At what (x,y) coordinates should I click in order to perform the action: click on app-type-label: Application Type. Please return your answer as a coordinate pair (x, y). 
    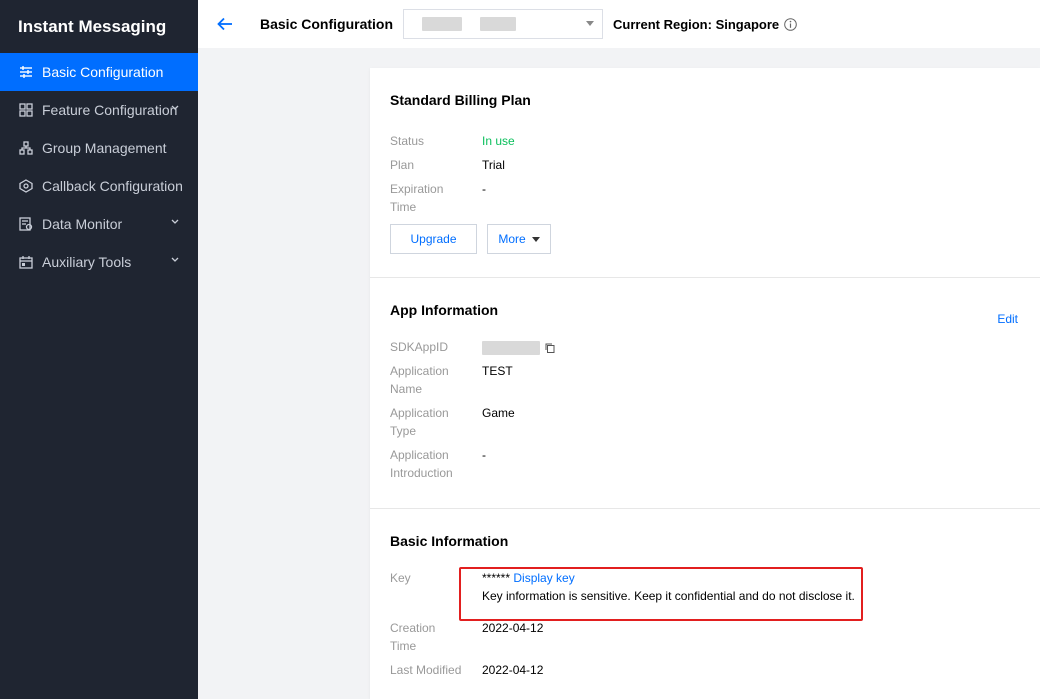
    Looking at the image, I should click on (419, 422).